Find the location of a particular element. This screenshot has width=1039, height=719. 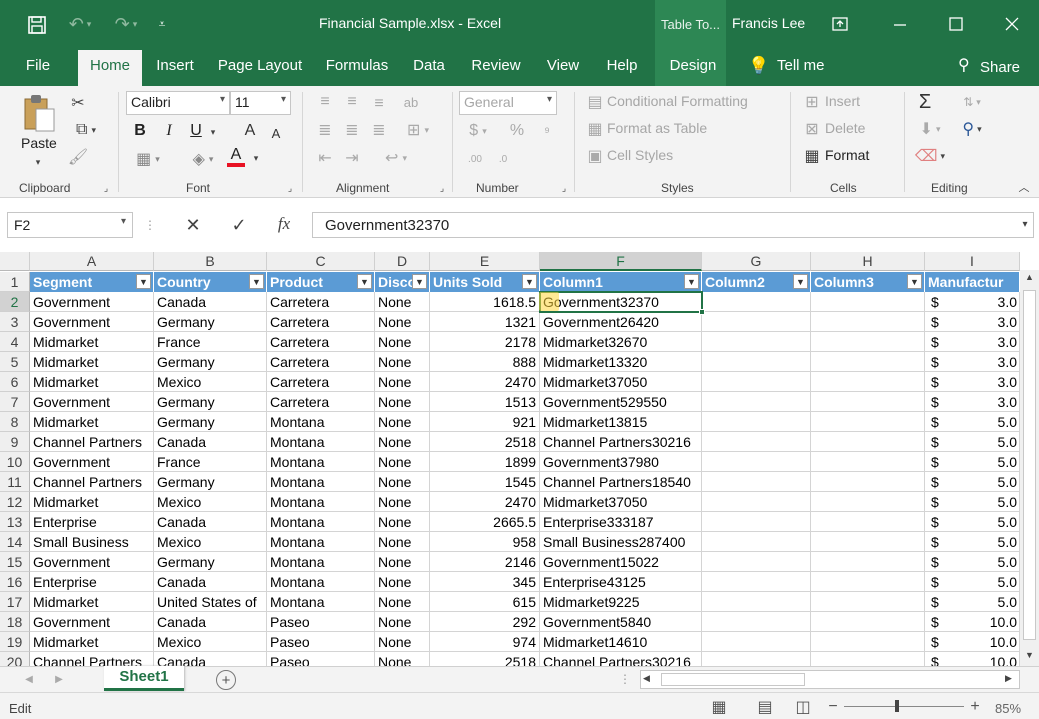

table-header-cell: Column3 ▼ is located at coordinates (868, 282).